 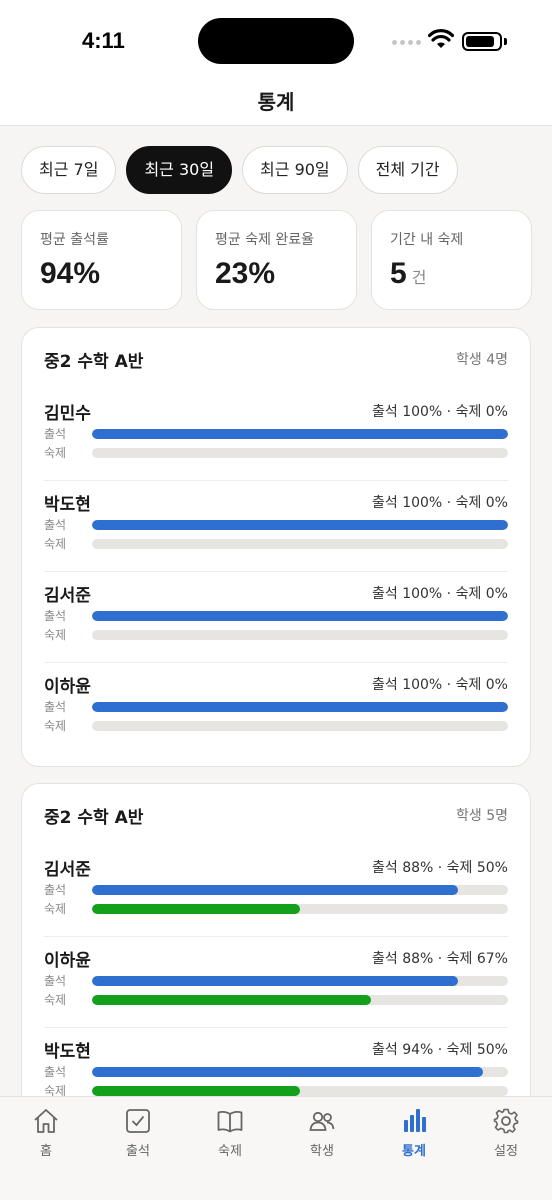 I want to click on nav-attendance: 출석, so click(x=138, y=1148).